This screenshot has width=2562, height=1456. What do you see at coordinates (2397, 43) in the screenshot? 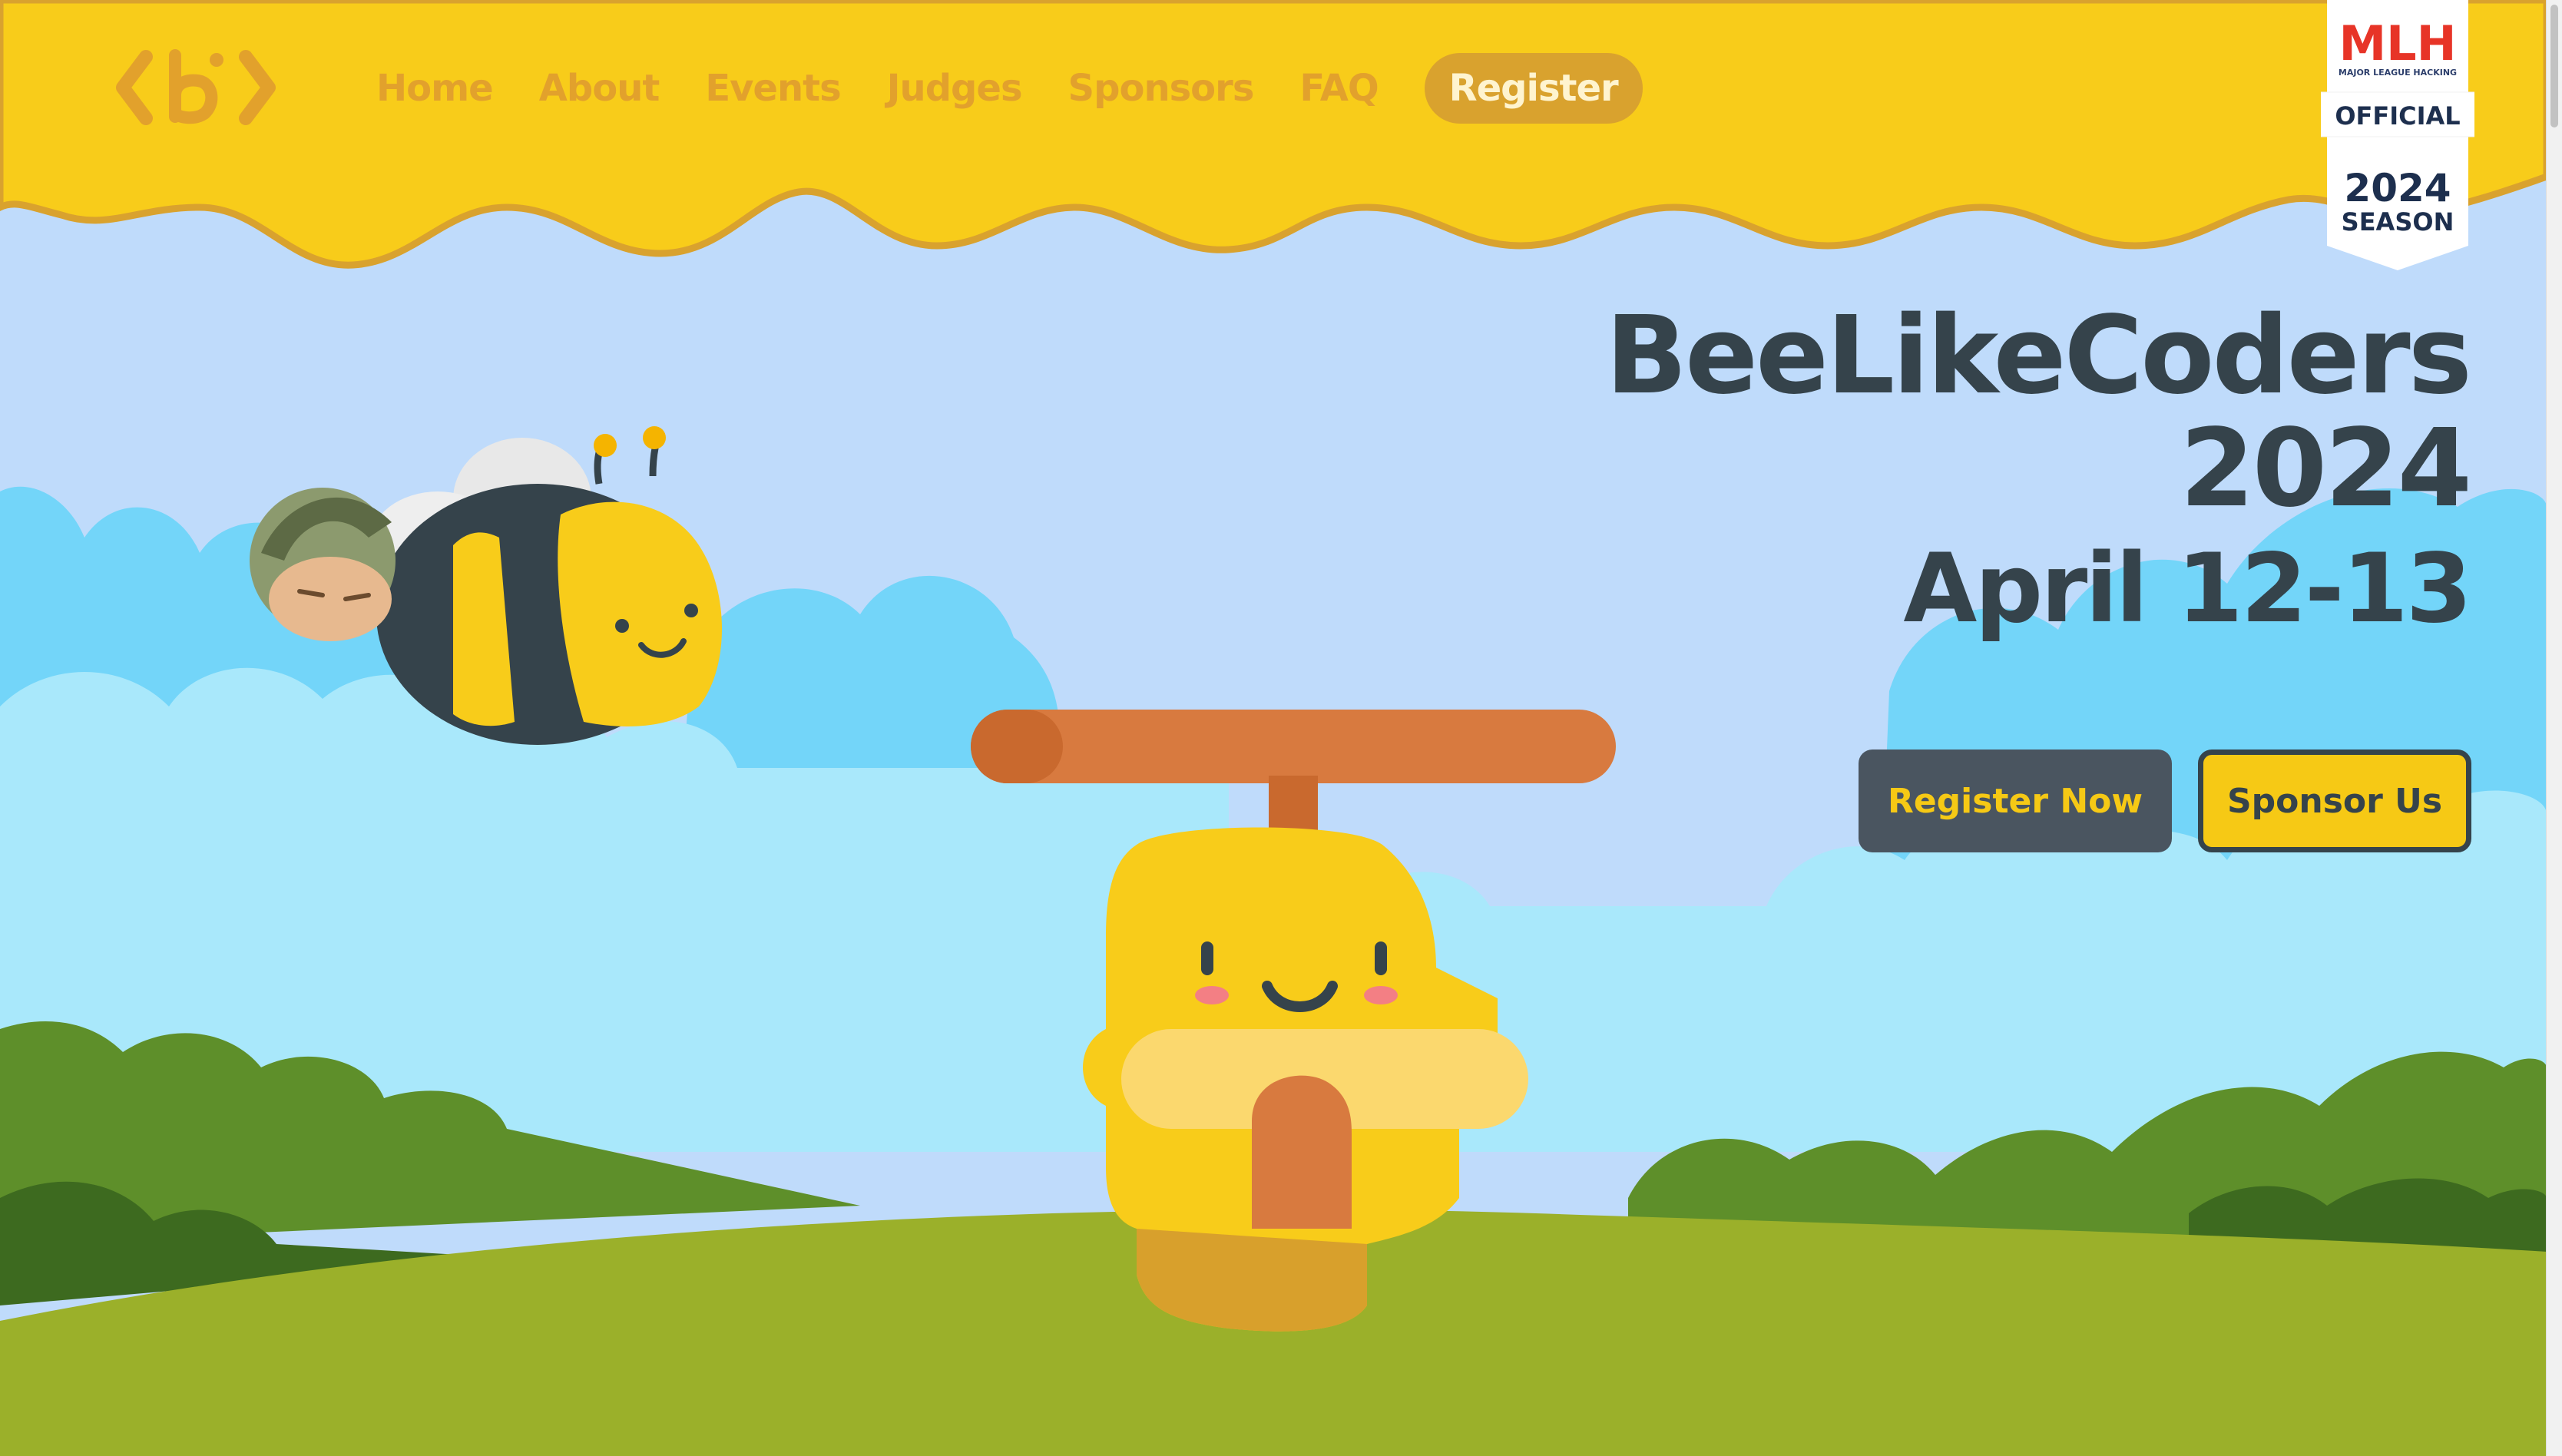
I see `mlh-brand-text: MLH` at bounding box center [2397, 43].